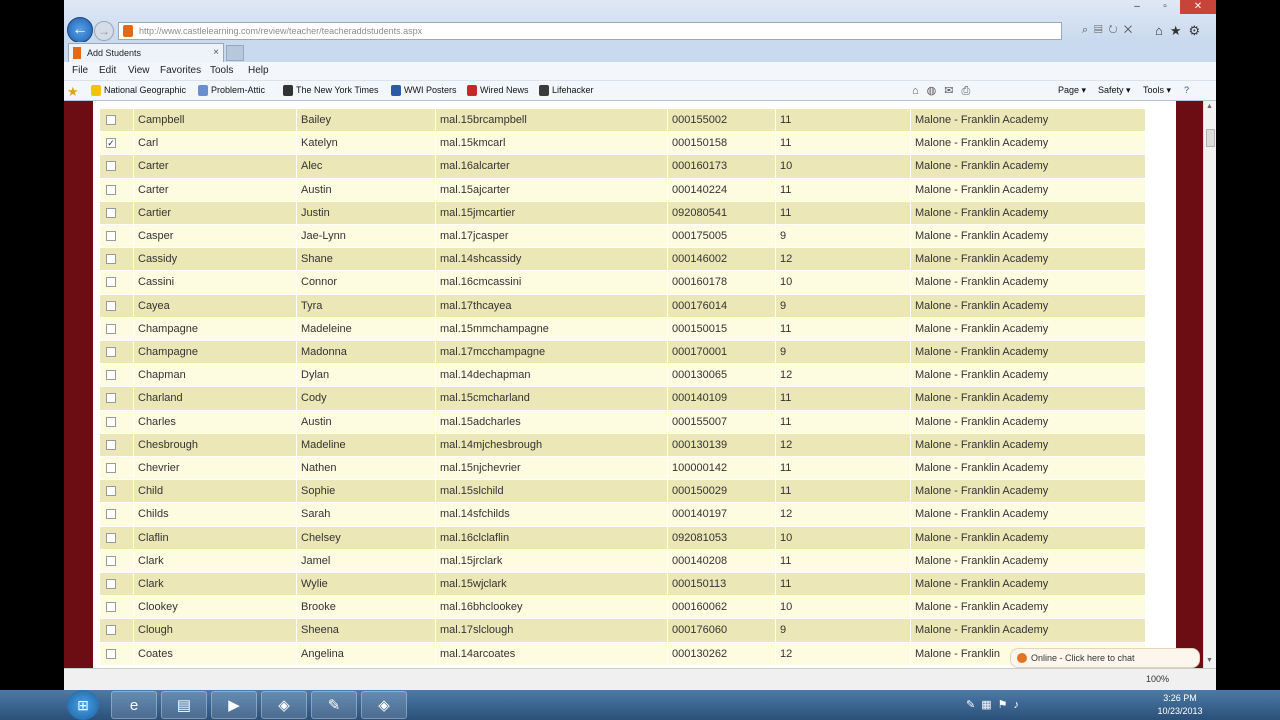 This screenshot has height=720, width=1280. Describe the element at coordinates (1131, 30) in the screenshot. I see `stop-icon: ✕` at that location.